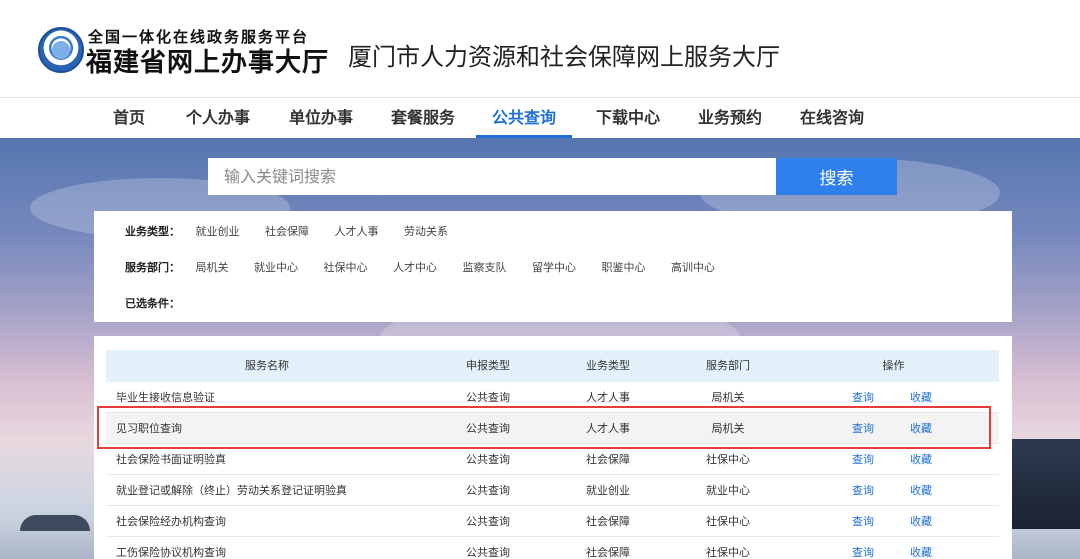 This screenshot has height=559, width=1080. Describe the element at coordinates (321, 118) in the screenshot. I see `nav-organization: 单位办事` at that location.